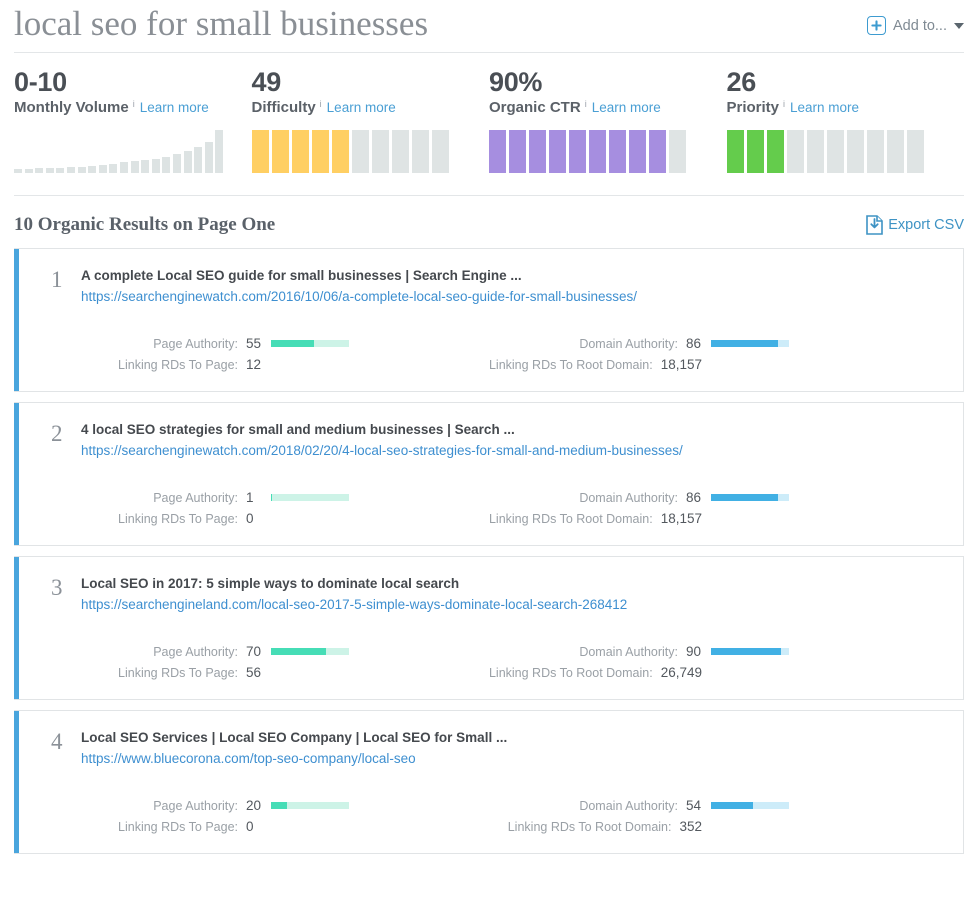 The image size is (978, 916). I want to click on organic-ctr-segment-bar, so click(600, 151).